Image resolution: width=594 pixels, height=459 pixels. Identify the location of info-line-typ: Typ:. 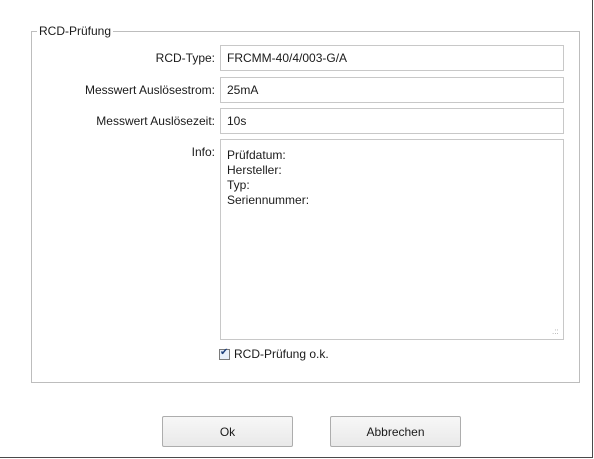
(238, 185).